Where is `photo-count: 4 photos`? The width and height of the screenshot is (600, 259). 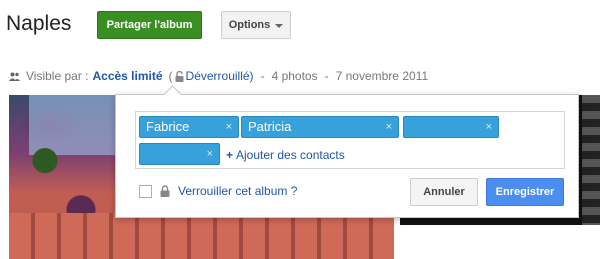
photo-count: 4 photos is located at coordinates (294, 76).